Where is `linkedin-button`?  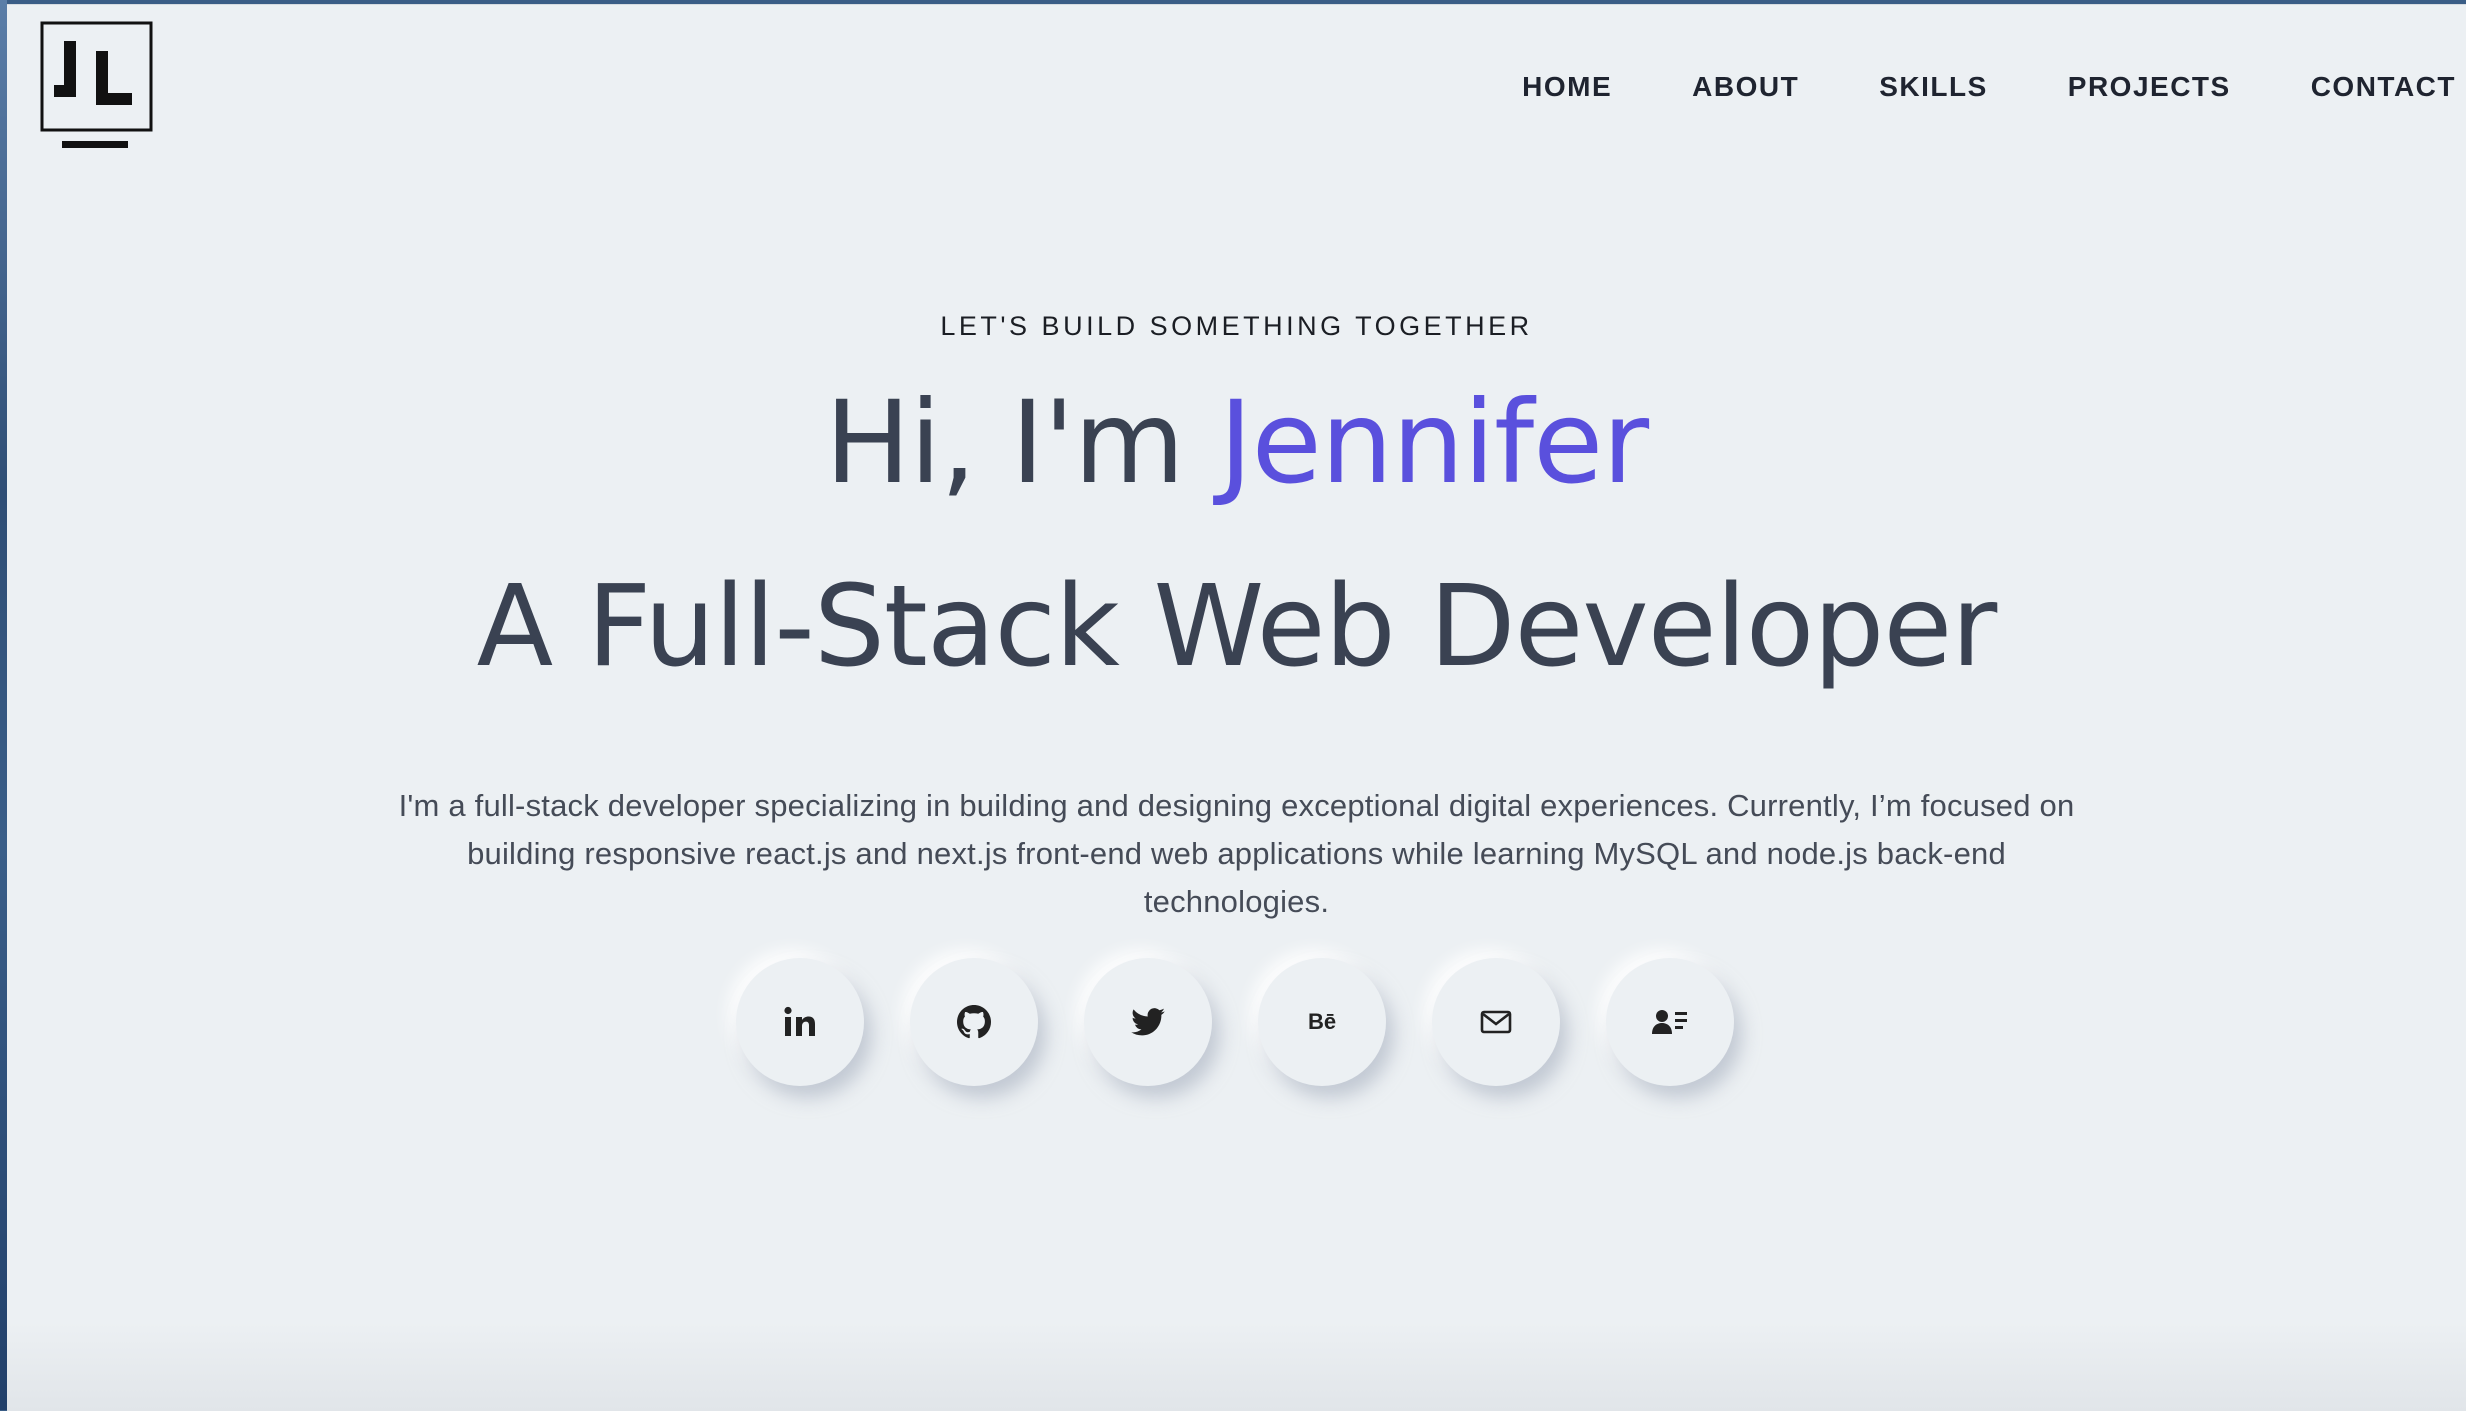
linkedin-button is located at coordinates (800, 1022).